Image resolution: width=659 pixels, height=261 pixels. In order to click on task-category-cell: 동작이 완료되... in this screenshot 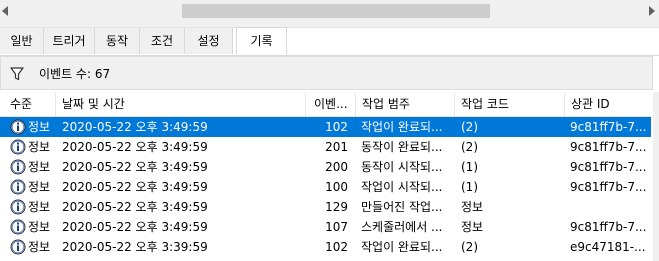, I will do `click(402, 147)`.